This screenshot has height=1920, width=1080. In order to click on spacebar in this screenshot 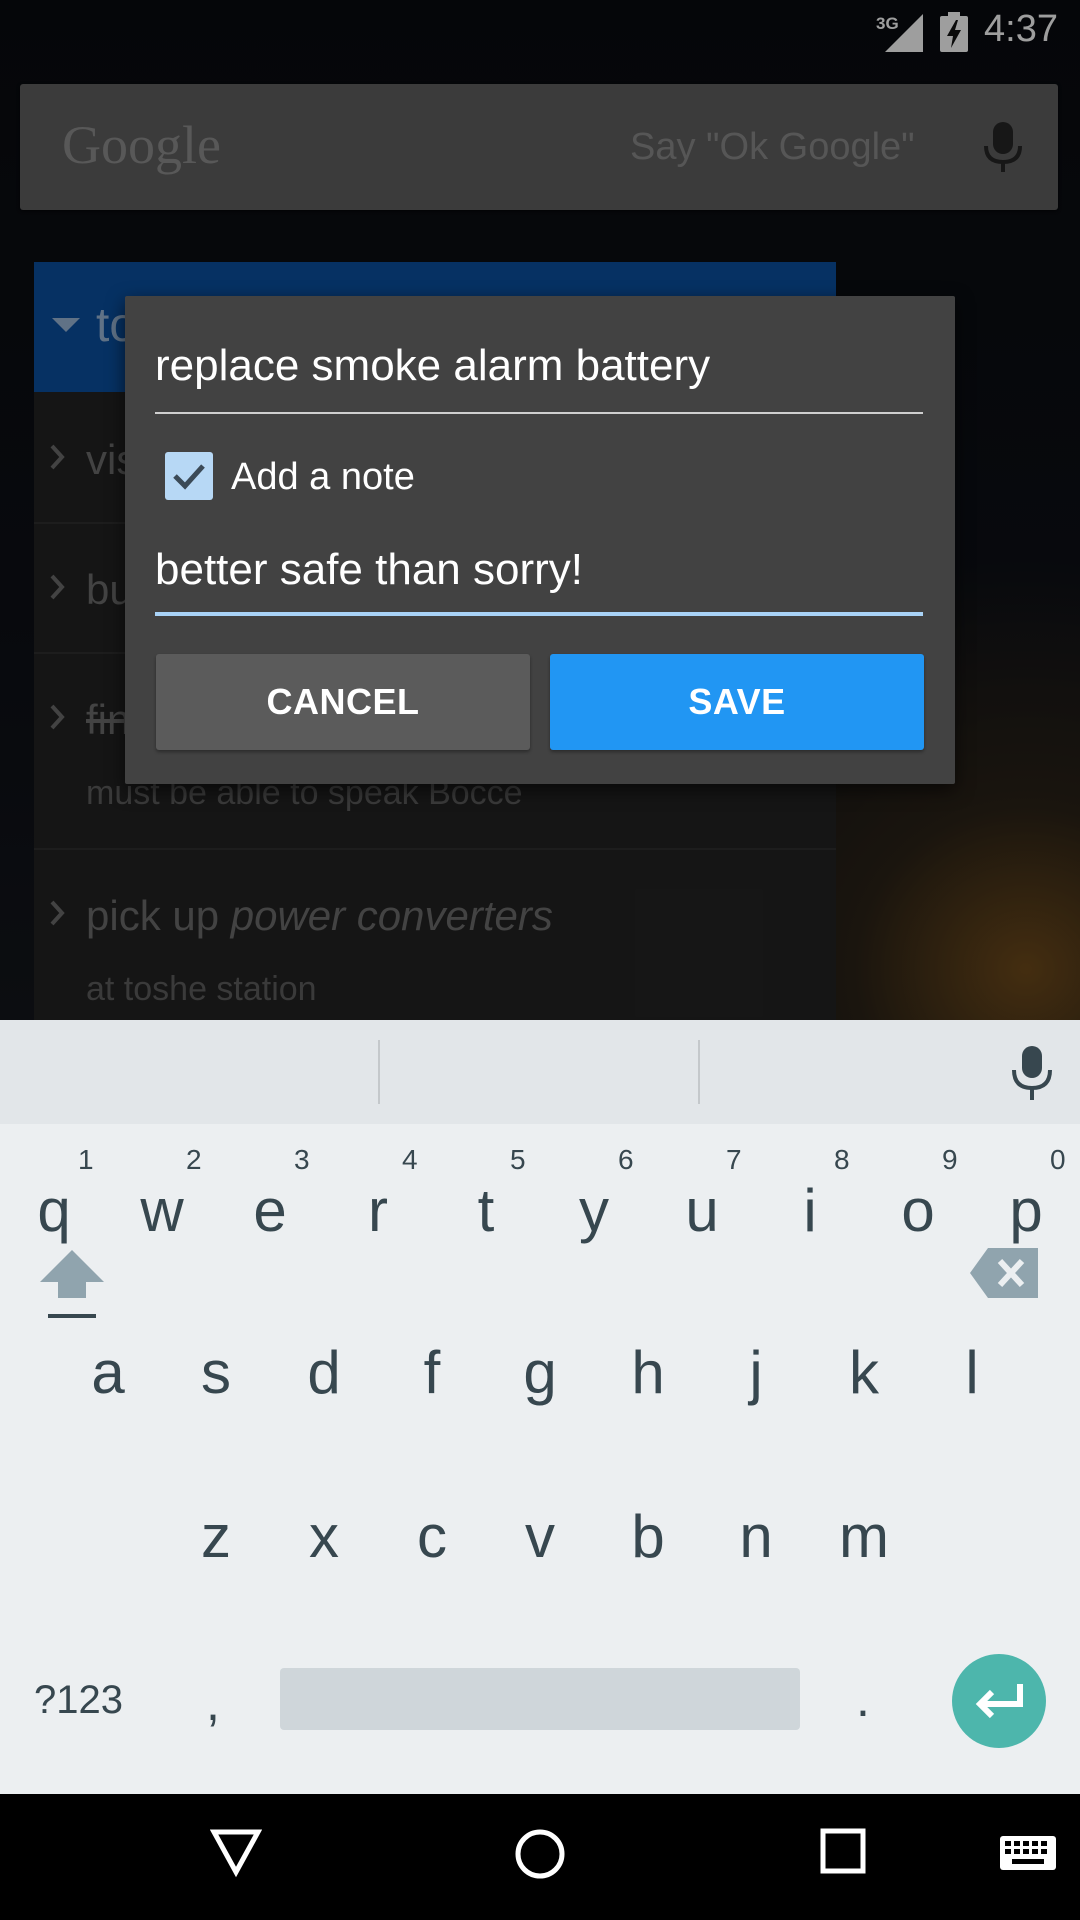, I will do `click(540, 1699)`.